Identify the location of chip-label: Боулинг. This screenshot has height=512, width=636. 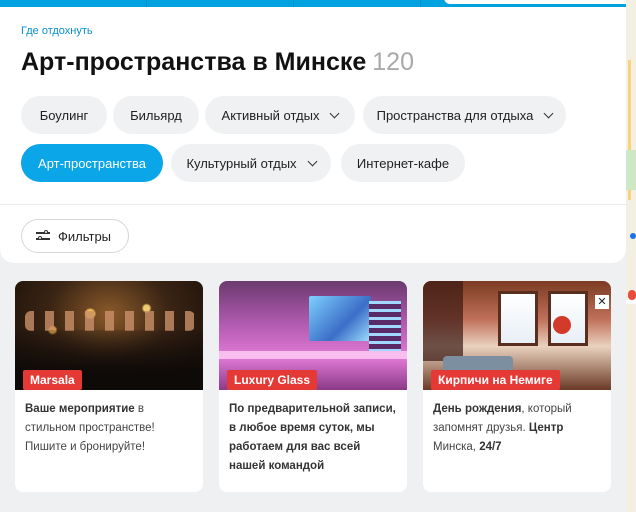
(64, 115).